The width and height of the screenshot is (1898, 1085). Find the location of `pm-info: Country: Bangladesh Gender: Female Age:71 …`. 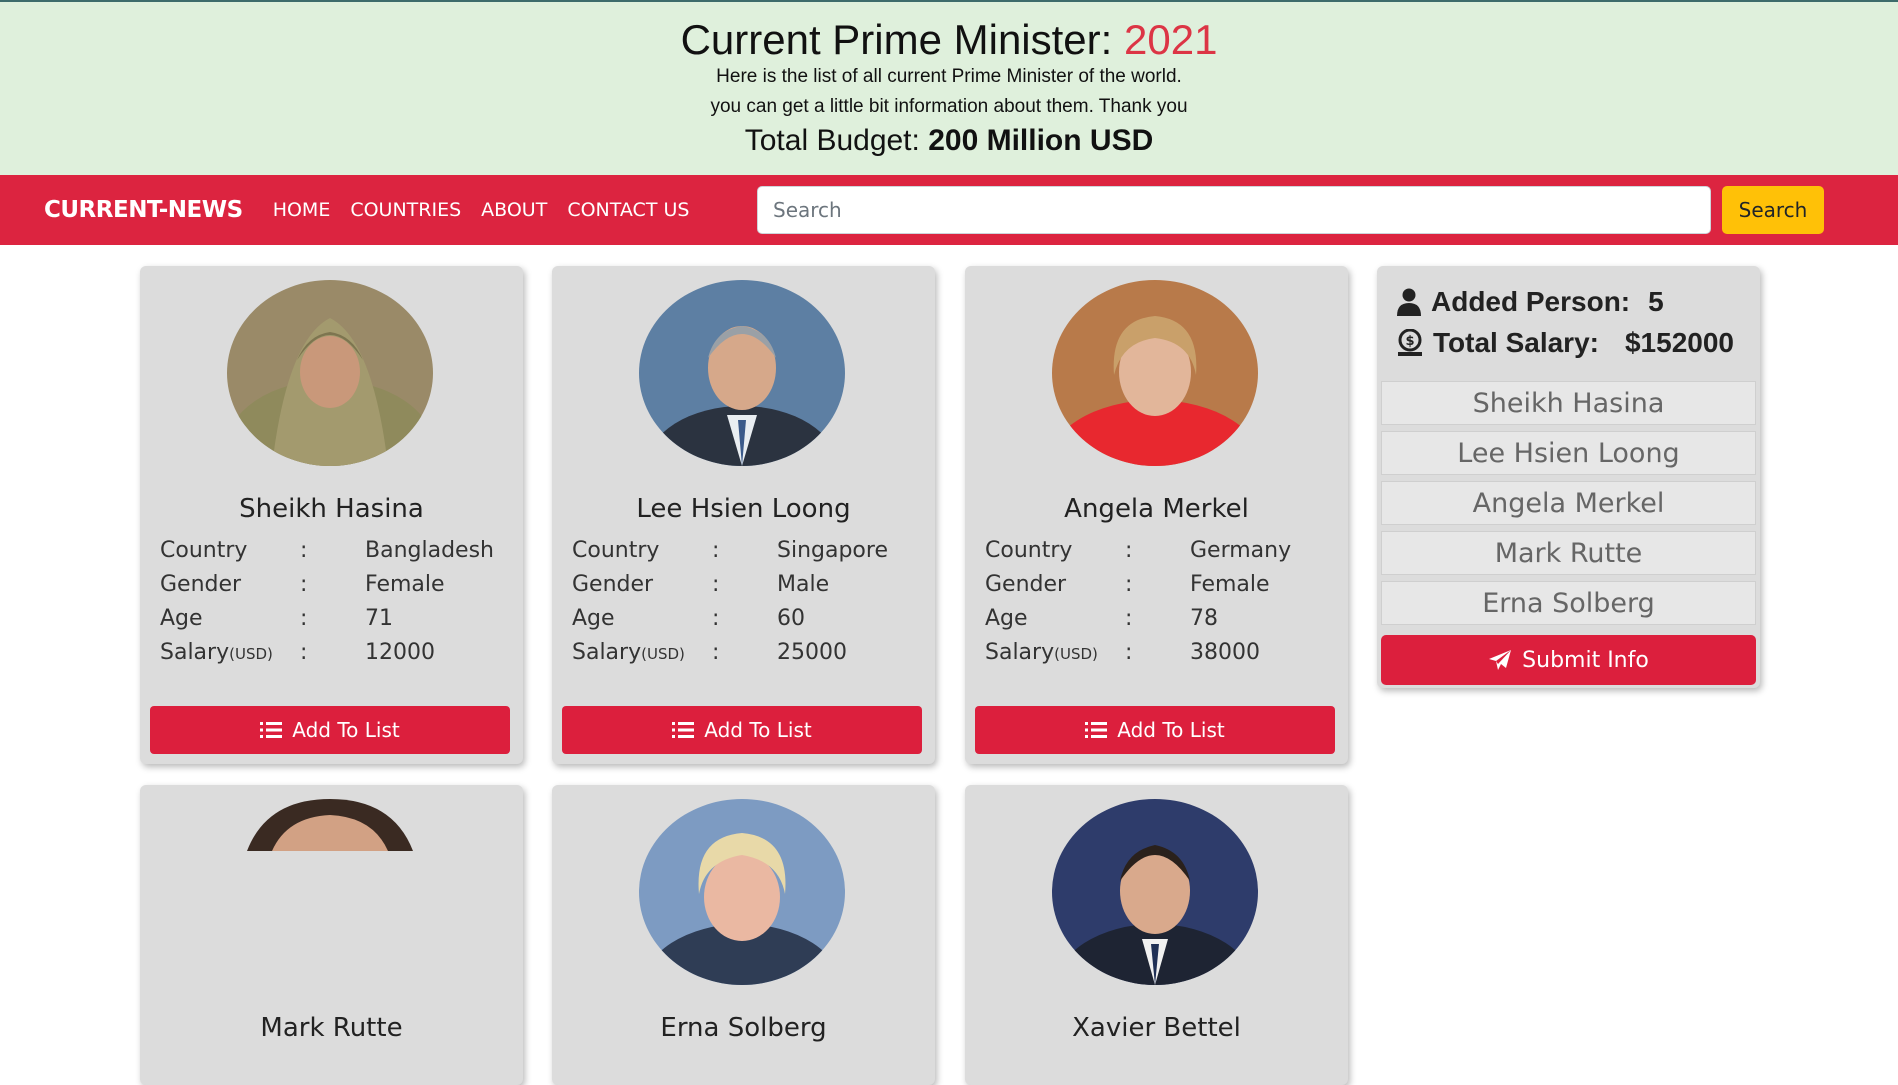

pm-info: Country: Bangladesh Gender: Female Age:71 … is located at coordinates (332, 606).